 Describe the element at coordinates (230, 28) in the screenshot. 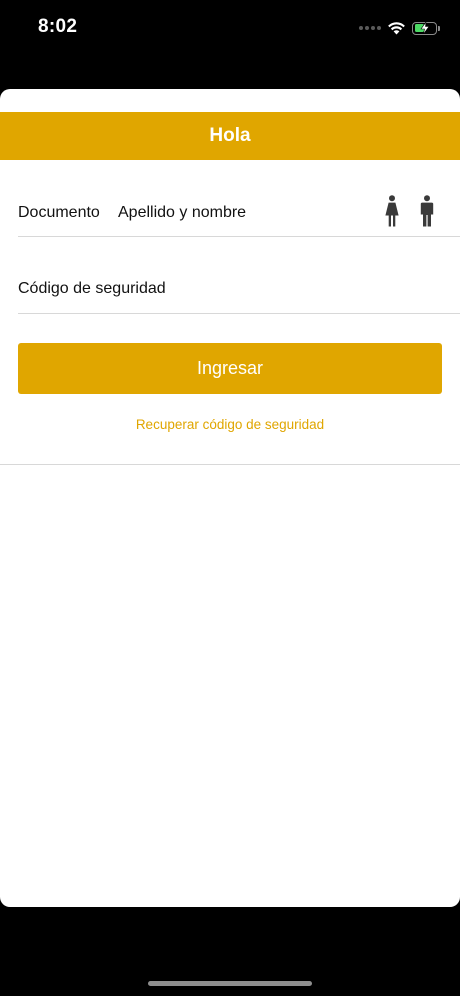

I see `status-bar: 8:02` at that location.